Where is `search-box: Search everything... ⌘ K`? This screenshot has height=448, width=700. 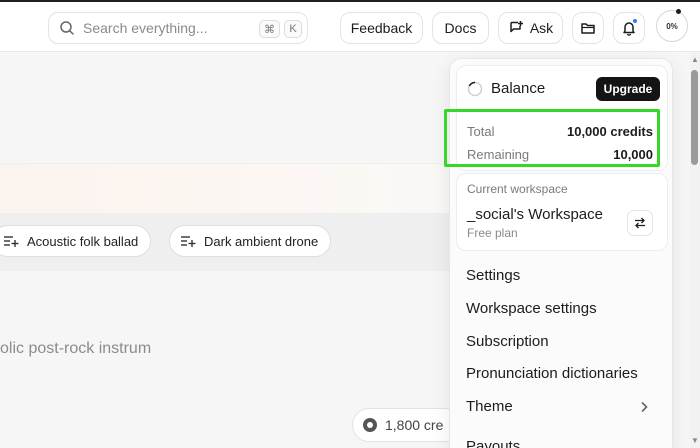
search-box: Search everything... ⌘ K is located at coordinates (178, 28).